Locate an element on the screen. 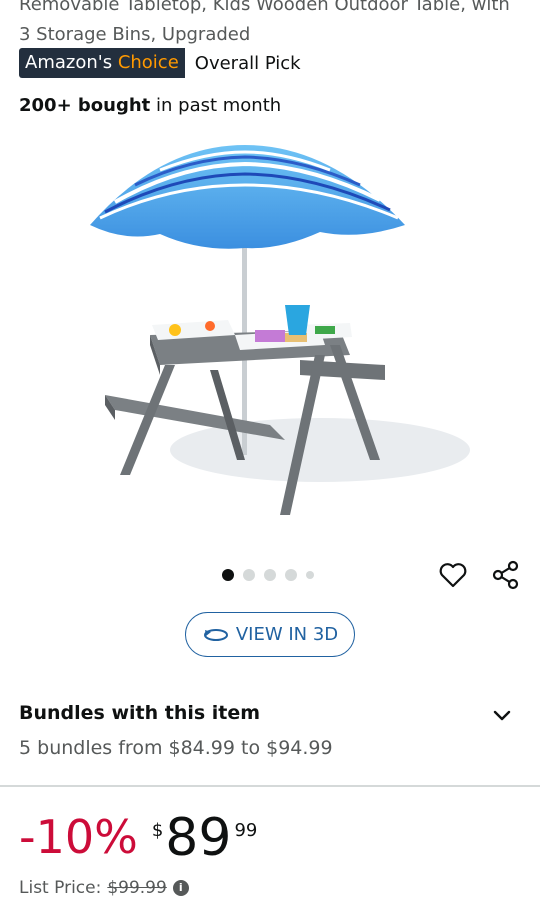 The image size is (540, 906). price-whole: 89 is located at coordinates (198, 838).